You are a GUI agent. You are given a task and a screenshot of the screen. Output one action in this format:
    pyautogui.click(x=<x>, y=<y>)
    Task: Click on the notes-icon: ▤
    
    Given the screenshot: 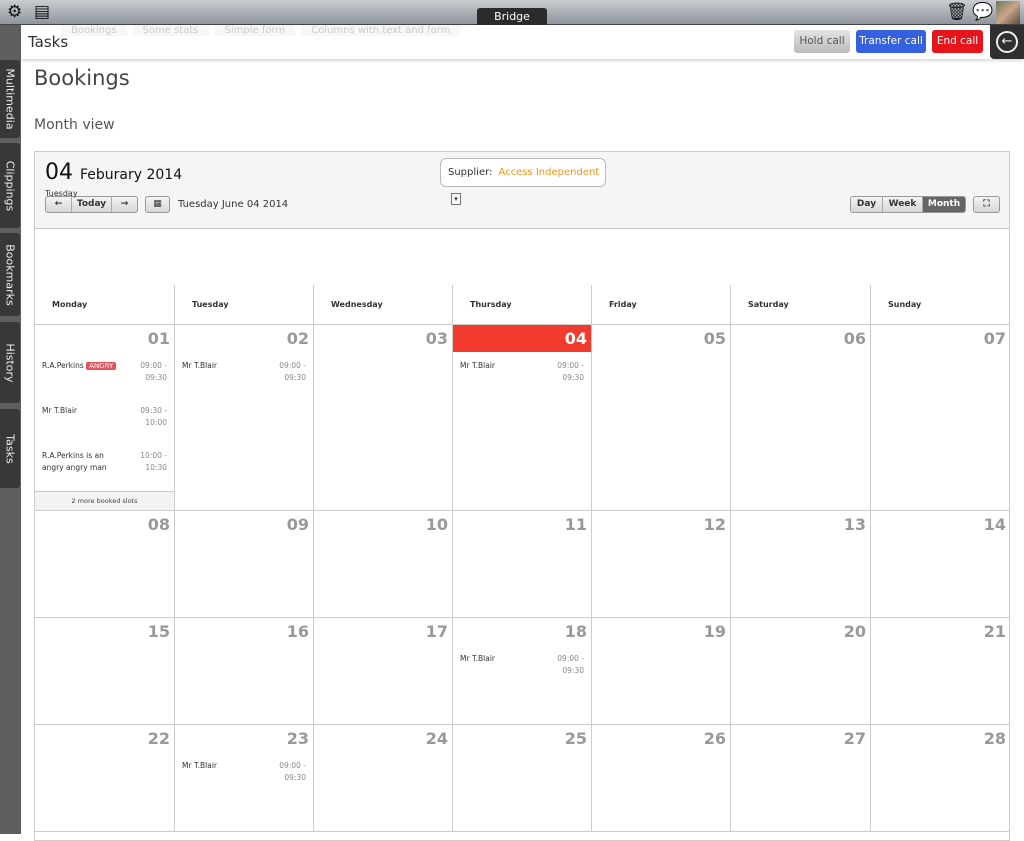 What is the action you would take?
    pyautogui.click(x=42, y=12)
    